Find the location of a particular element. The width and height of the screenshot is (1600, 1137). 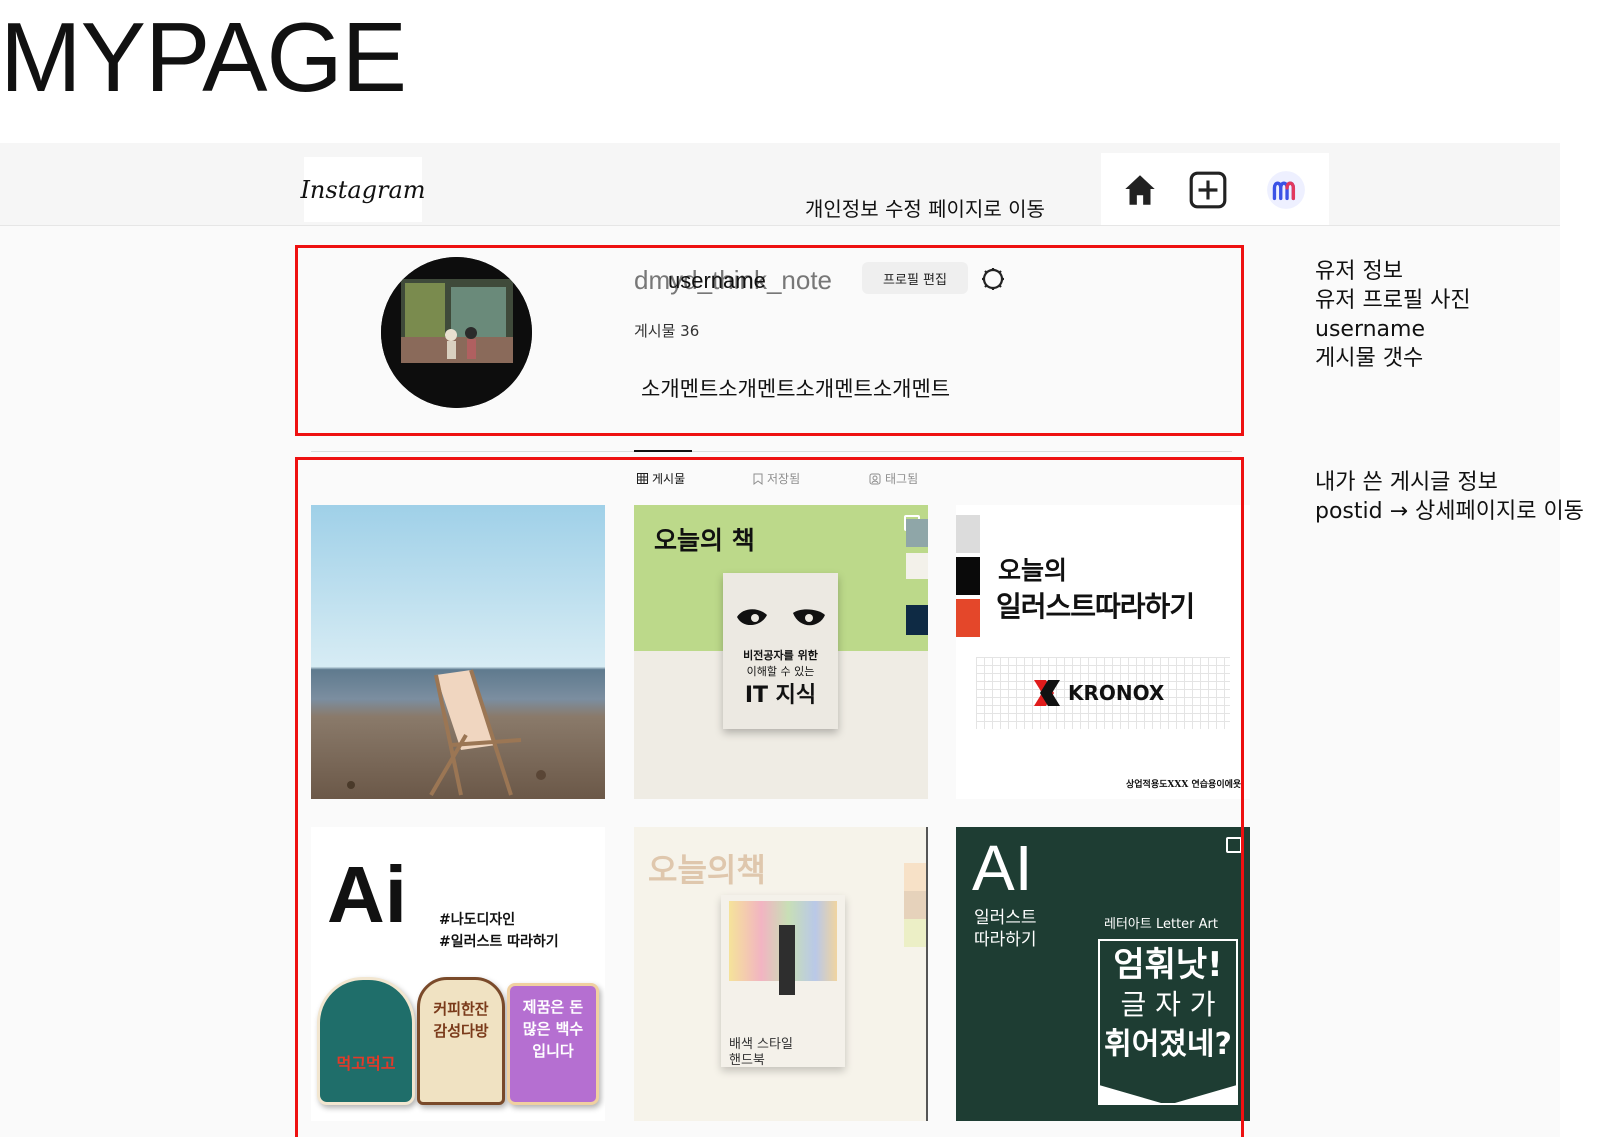

profile-annotation: 유저 정보 유저 프로필 사진 username 게시물 갯수 is located at coordinates (1393, 315).